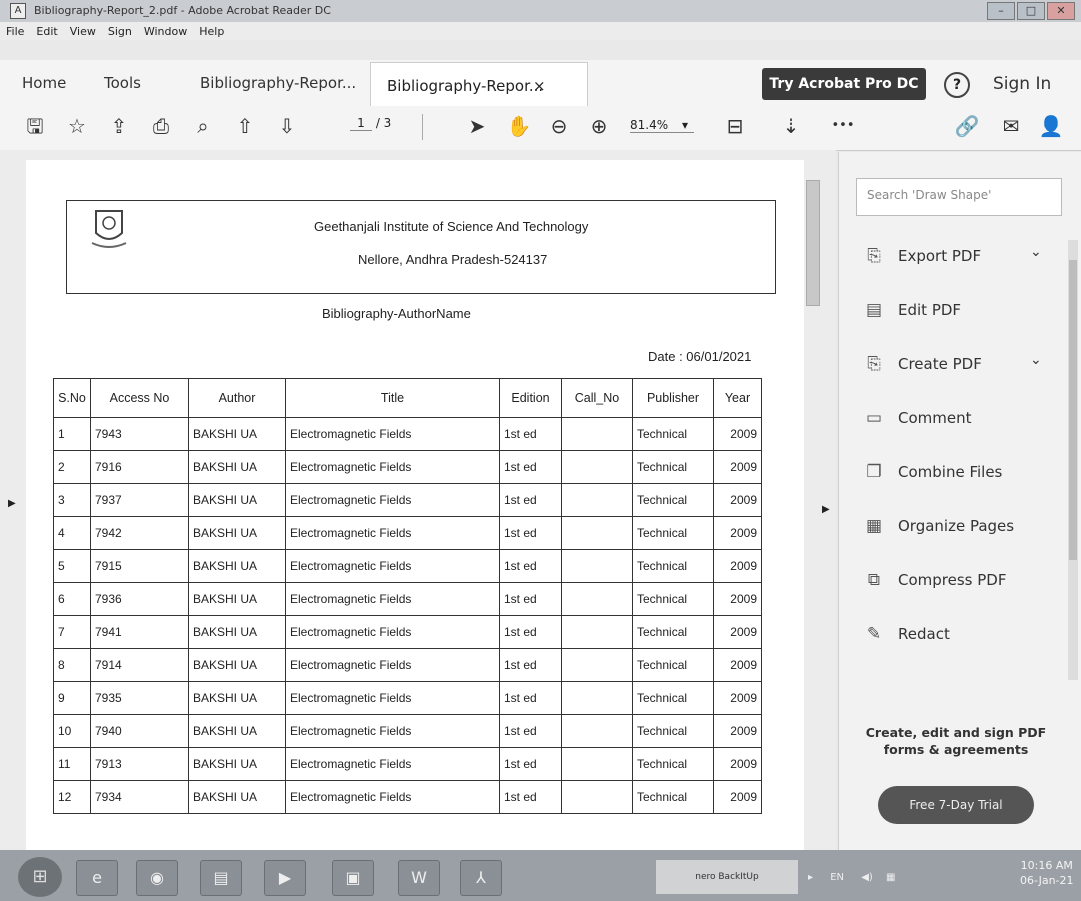 The height and width of the screenshot is (901, 1081). I want to click on select-cursor-icon: ➤, so click(477, 126).